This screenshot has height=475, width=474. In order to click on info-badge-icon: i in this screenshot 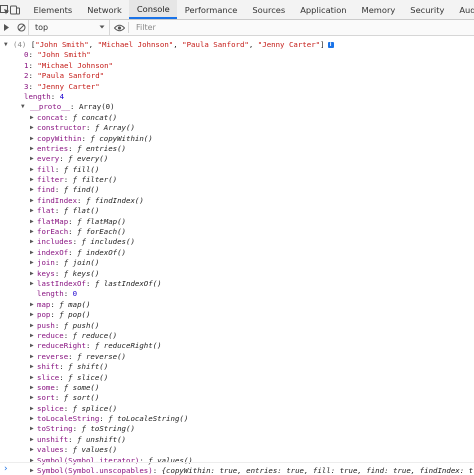, I will do `click(330, 45)`.